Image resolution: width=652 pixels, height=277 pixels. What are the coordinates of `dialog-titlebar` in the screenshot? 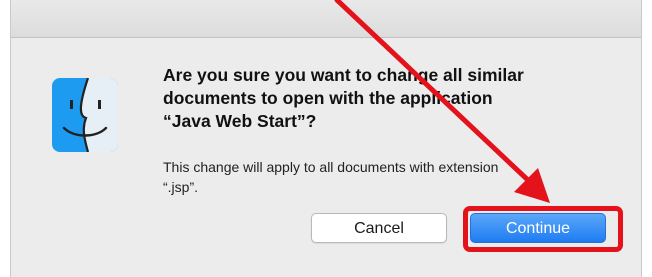 It's located at (326, 19).